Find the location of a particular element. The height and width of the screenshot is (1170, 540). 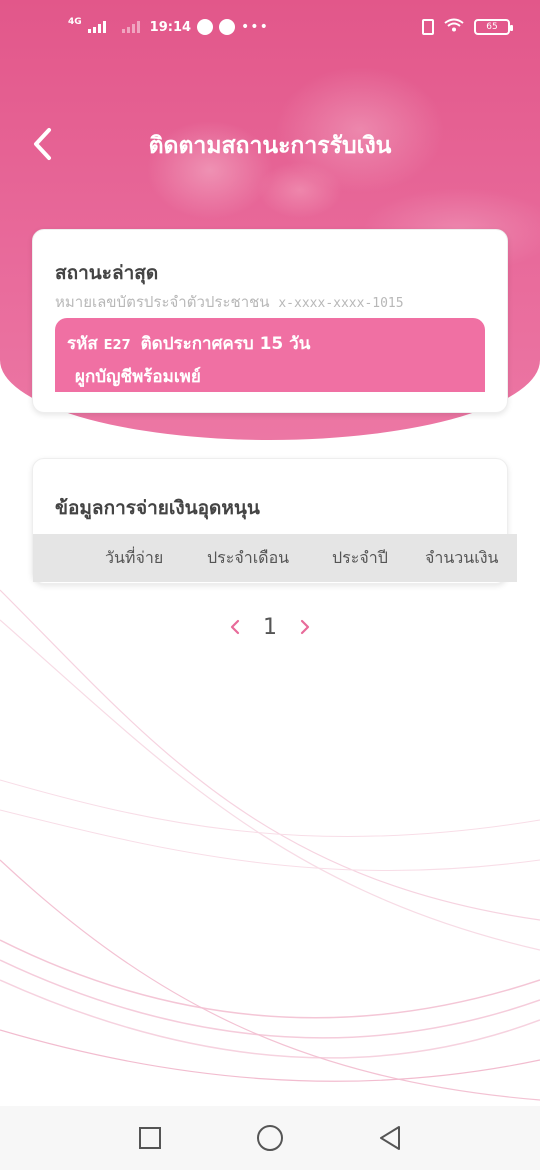

speed-icon is located at coordinates (205, 27).